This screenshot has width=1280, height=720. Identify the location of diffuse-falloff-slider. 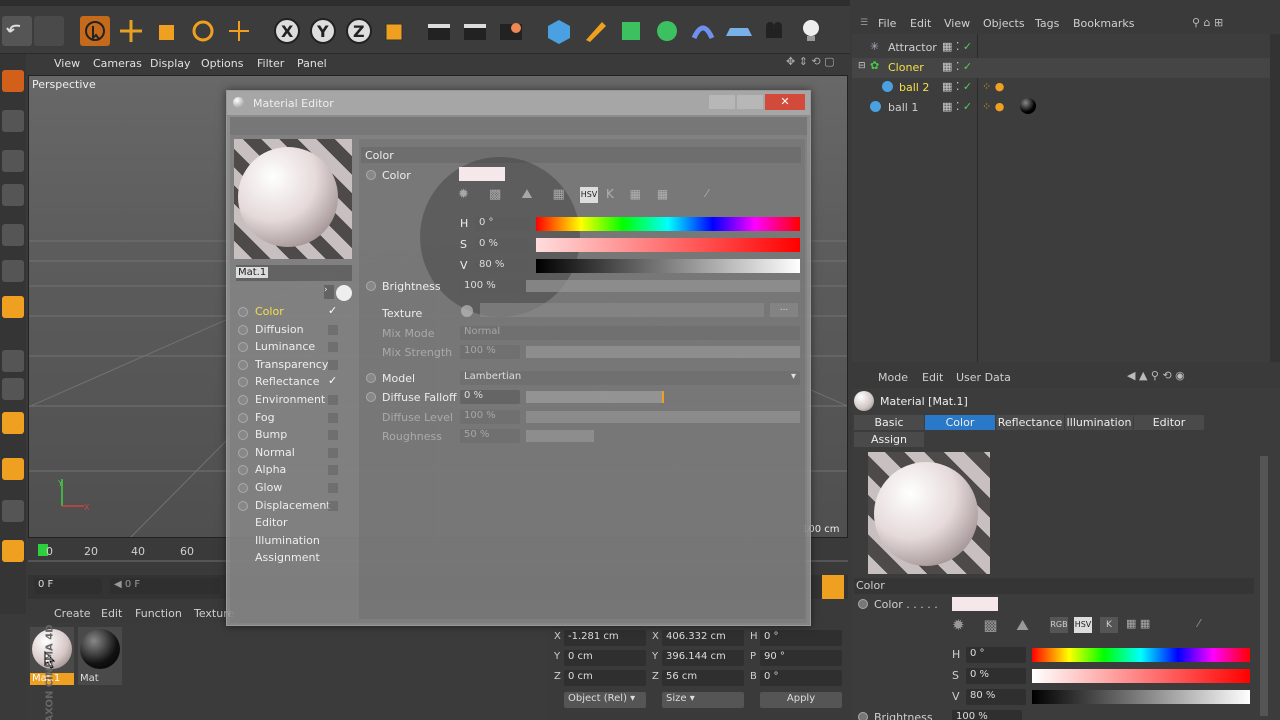
(595, 397).